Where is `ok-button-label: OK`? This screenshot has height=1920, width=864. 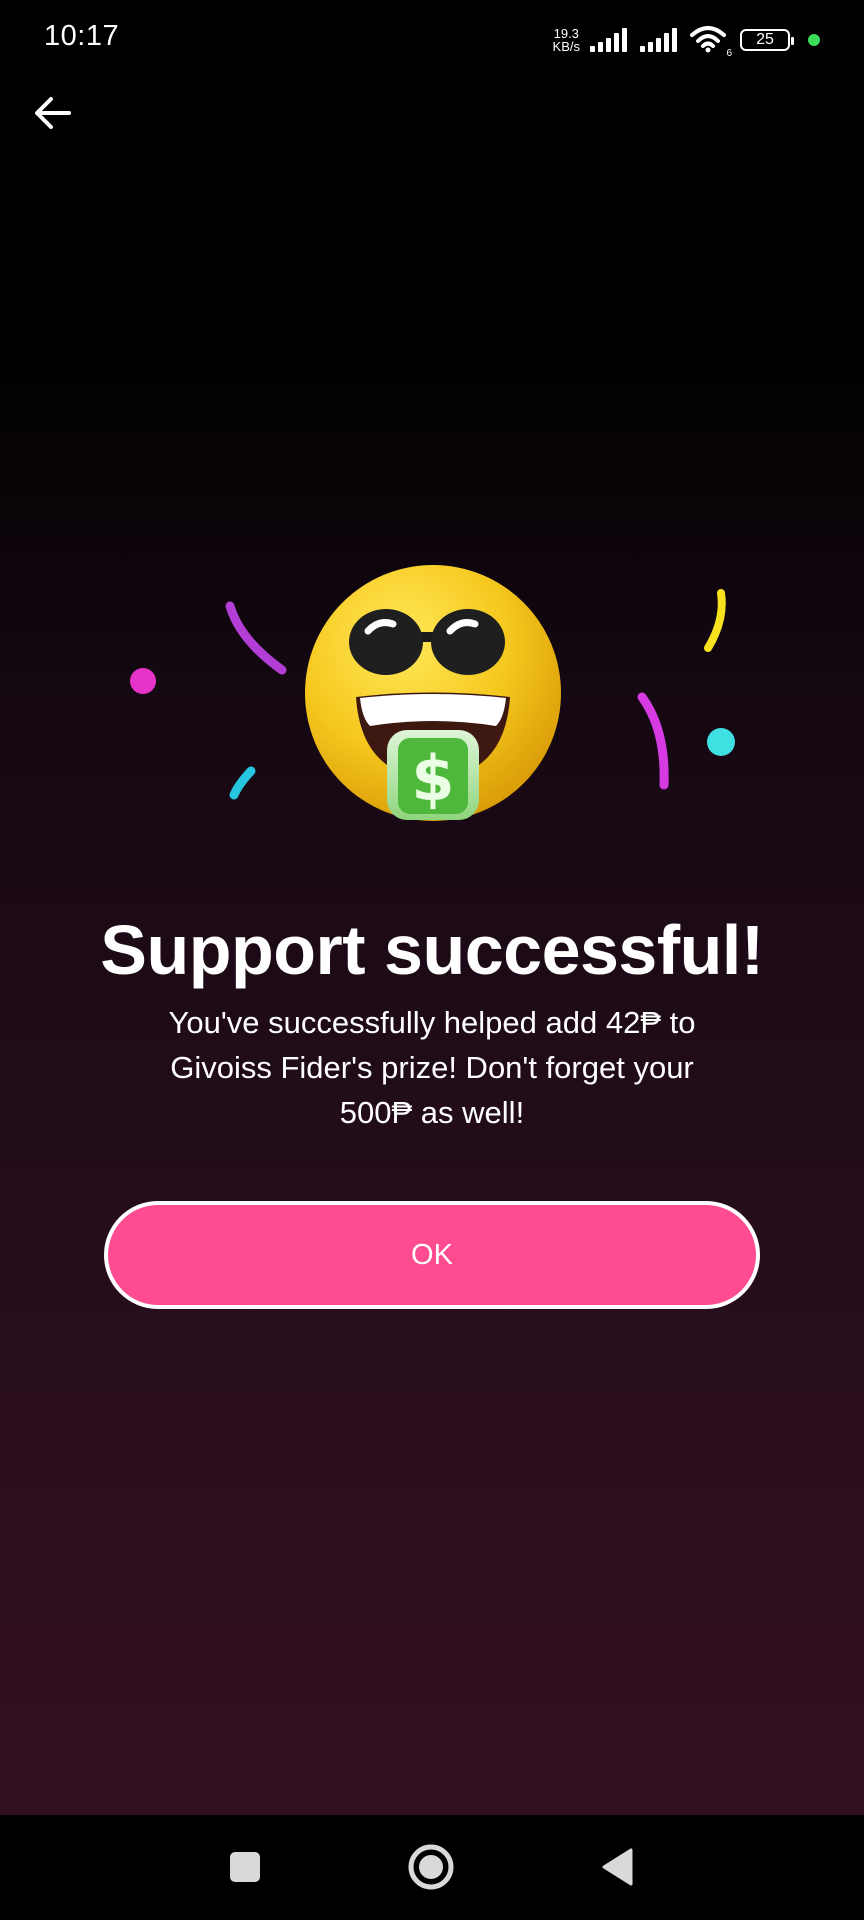 ok-button-label: OK is located at coordinates (432, 1254).